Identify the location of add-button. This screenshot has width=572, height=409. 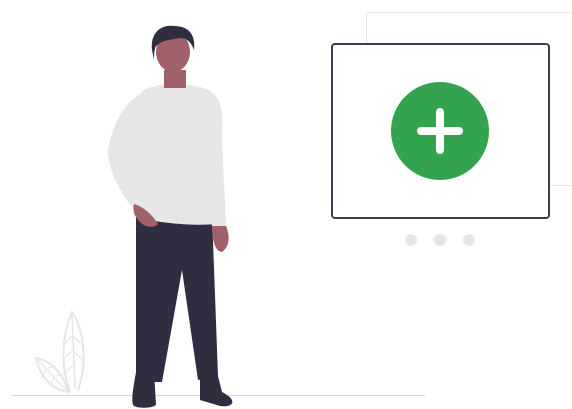
(440, 131).